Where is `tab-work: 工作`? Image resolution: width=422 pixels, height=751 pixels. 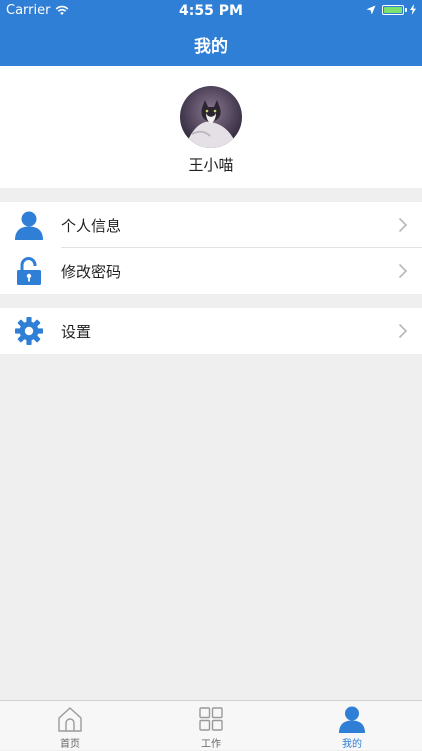
tab-work: 工作 is located at coordinates (211, 728).